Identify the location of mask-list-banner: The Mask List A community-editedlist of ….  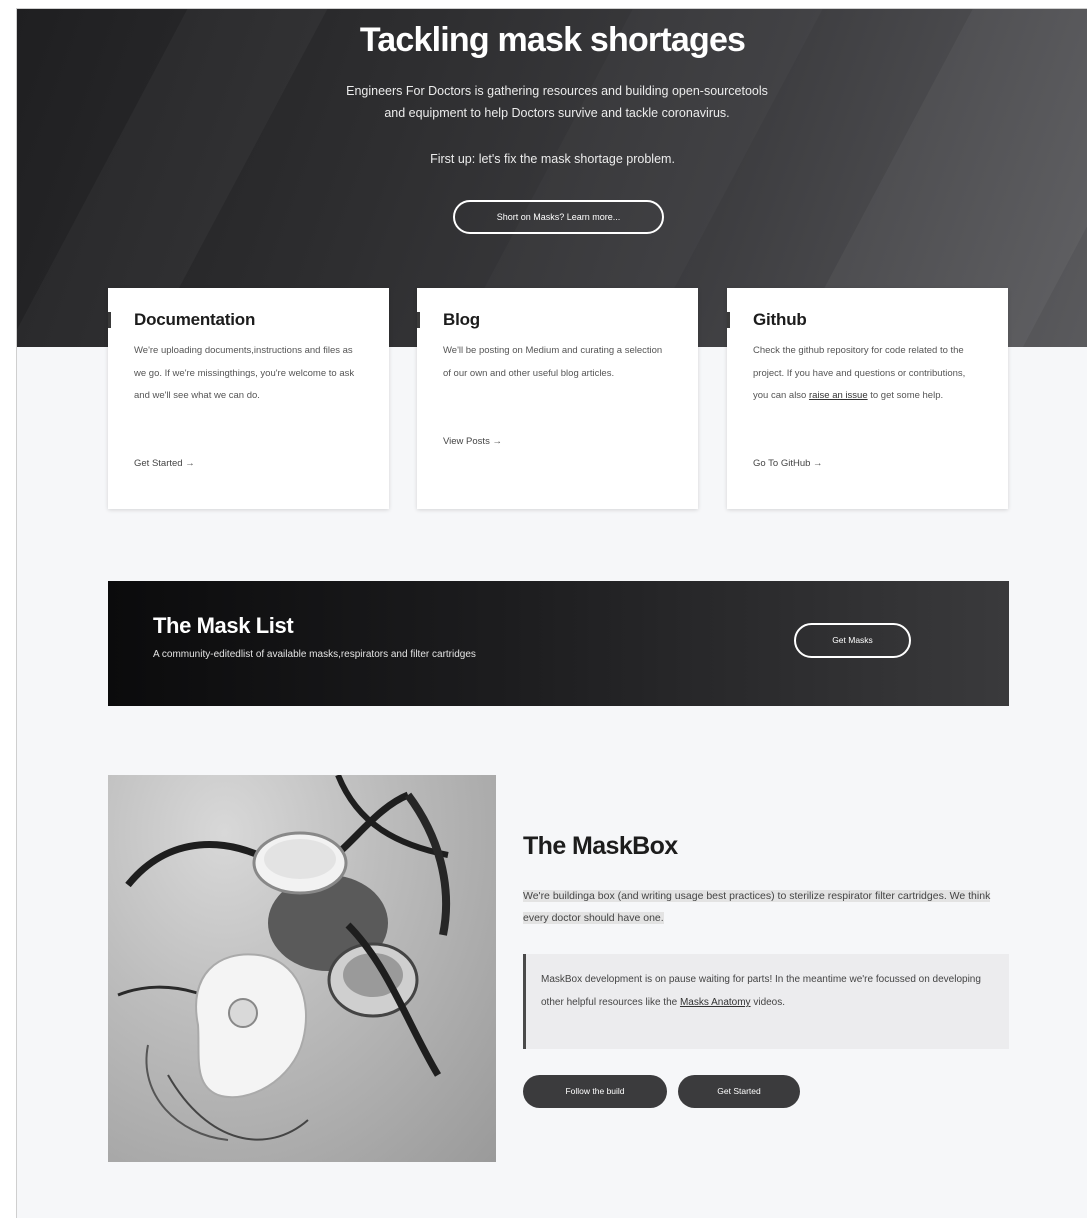
(558, 643).